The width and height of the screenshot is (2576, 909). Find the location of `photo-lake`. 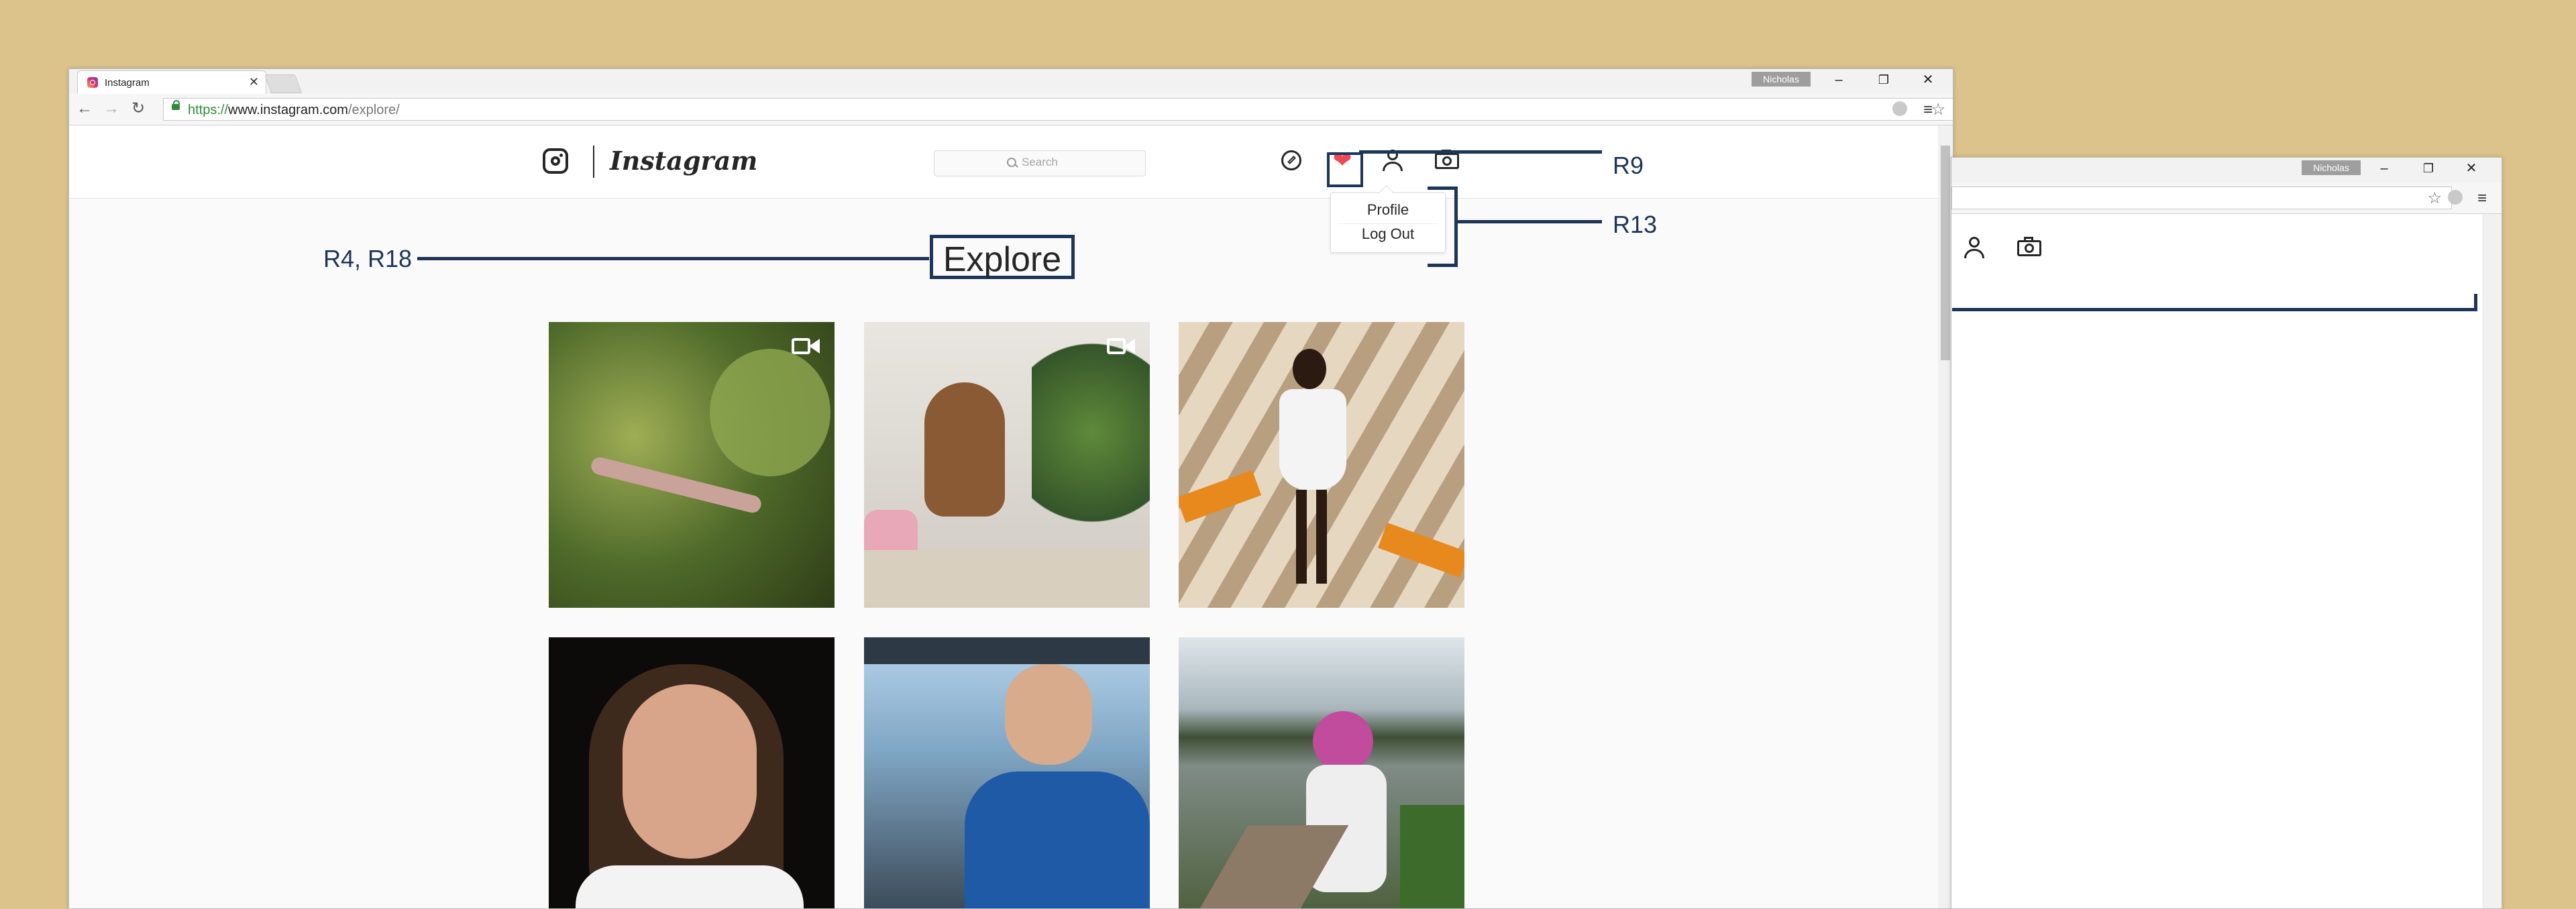

photo-lake is located at coordinates (1321, 772).